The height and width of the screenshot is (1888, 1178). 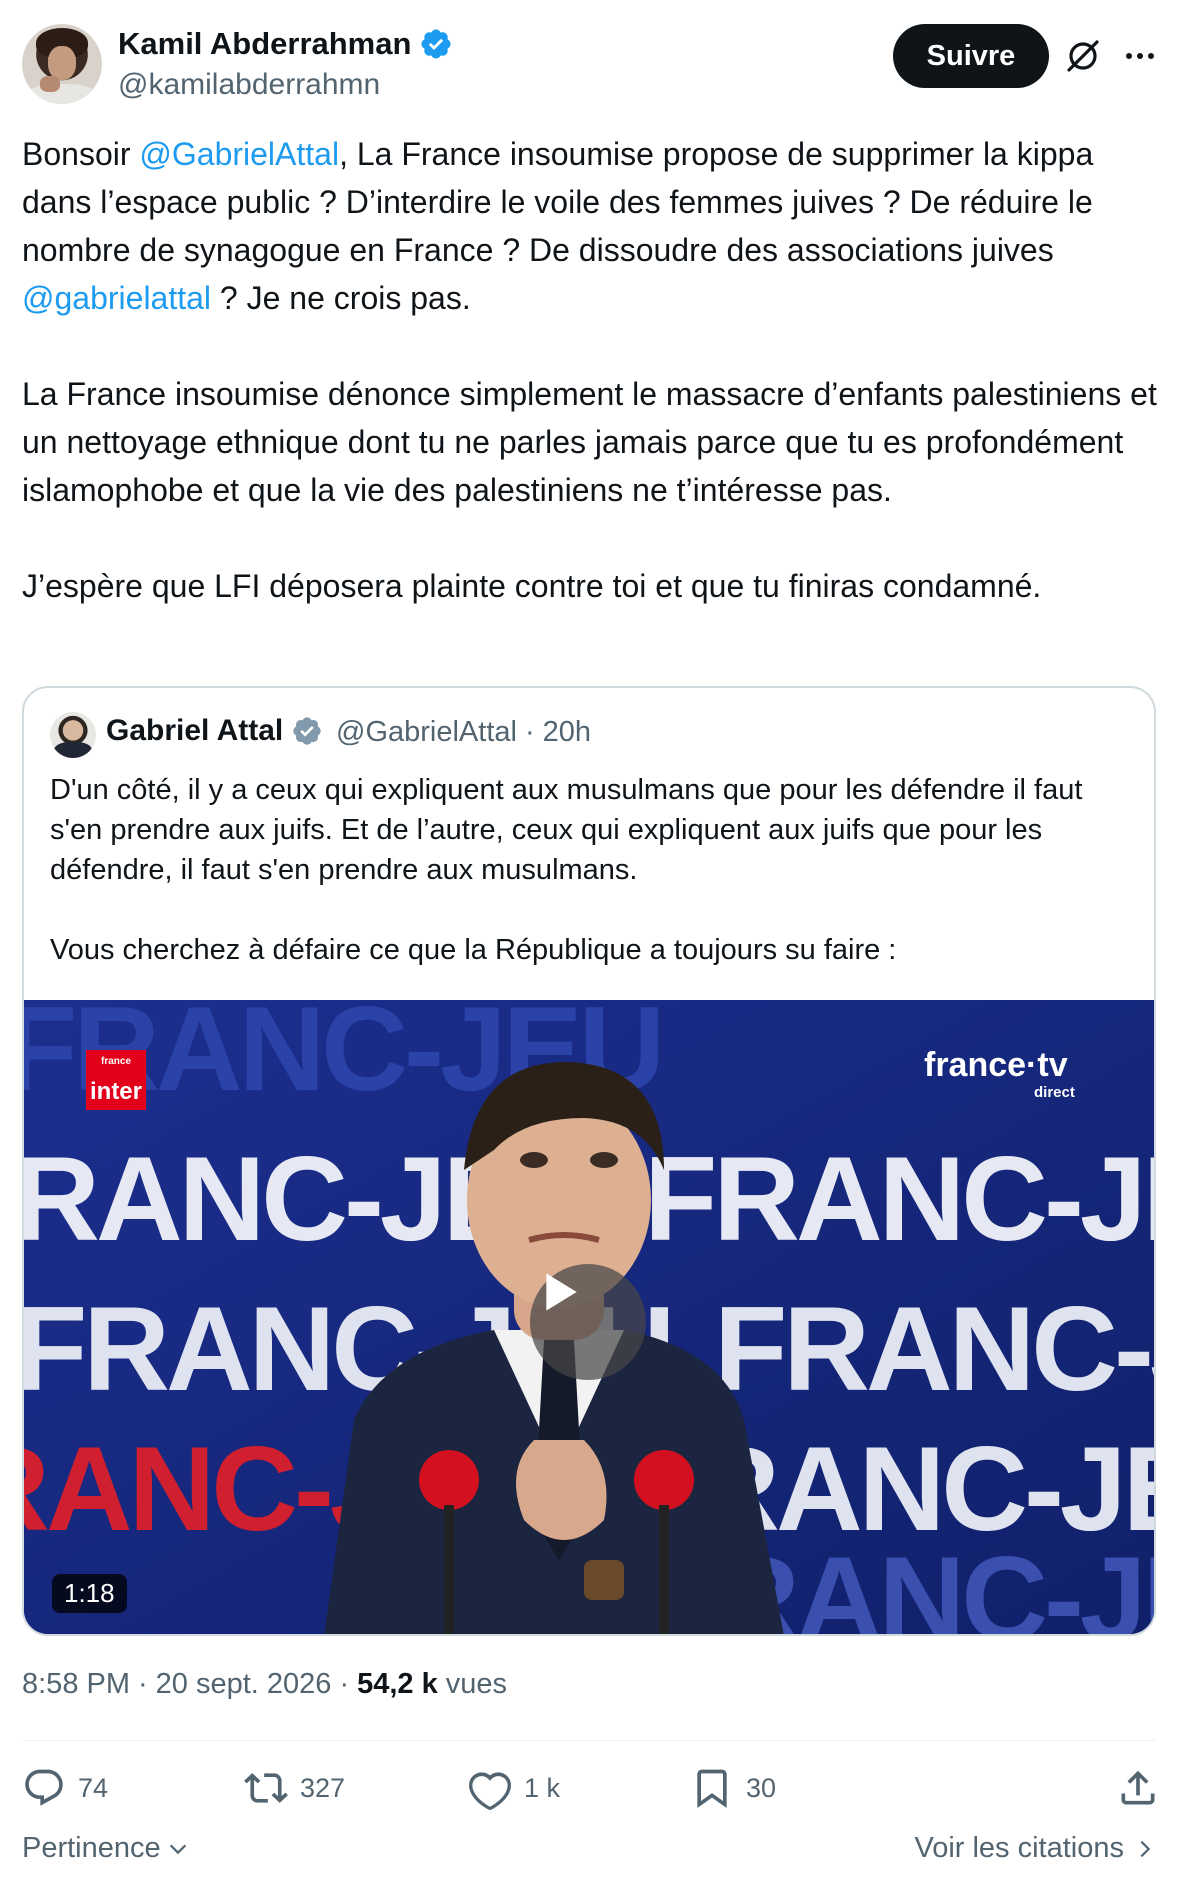 I want to click on like-action: 1 k, so click(x=514, y=1788).